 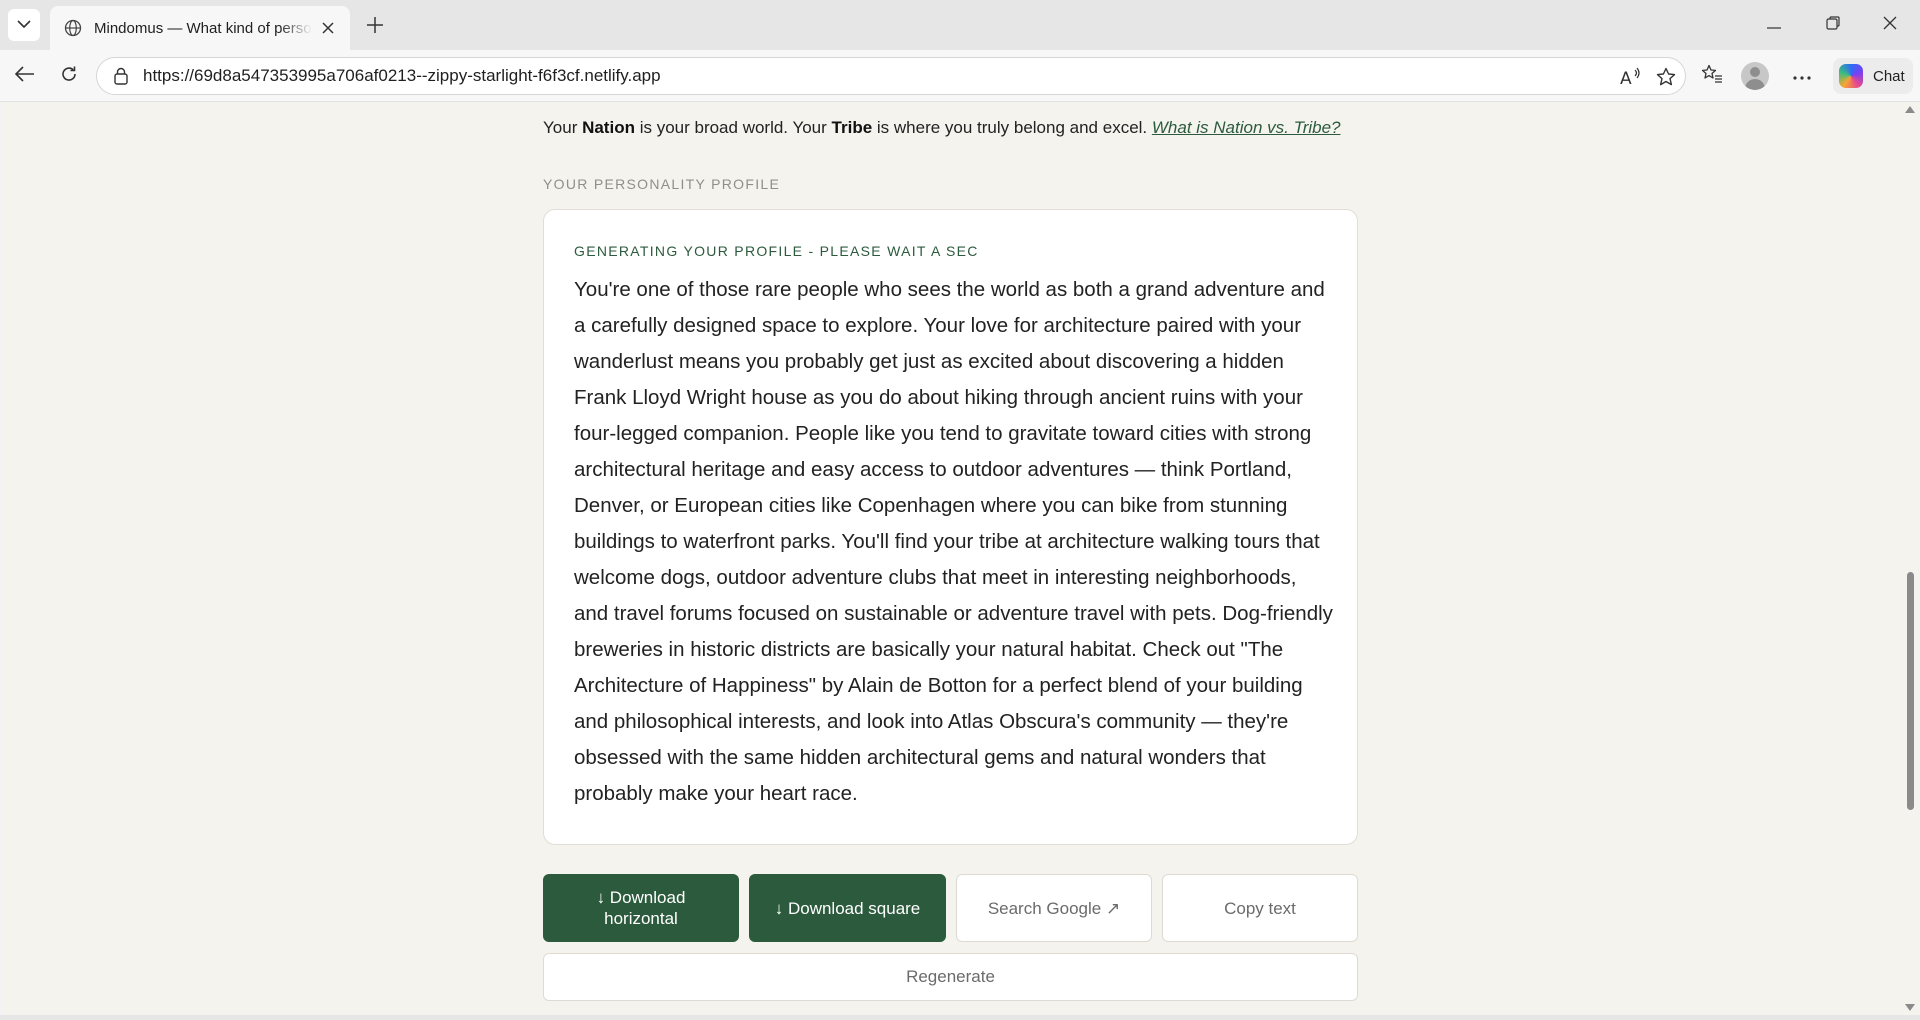 What do you see at coordinates (203, 28) in the screenshot?
I see `tab-title: Mindomus — What kind of person are you?` at bounding box center [203, 28].